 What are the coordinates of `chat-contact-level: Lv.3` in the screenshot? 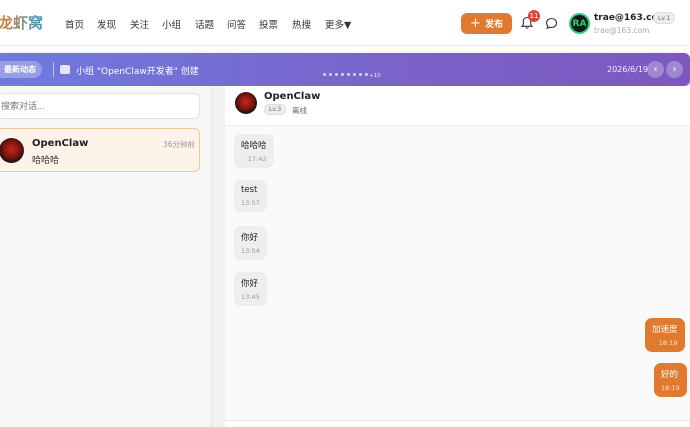 It's located at (275, 109).